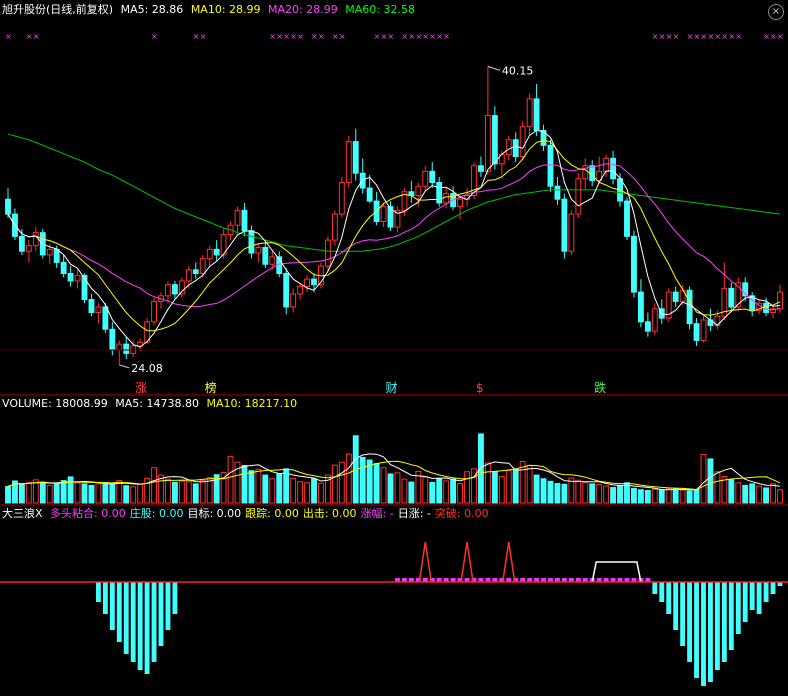 Image resolution: width=788 pixels, height=696 pixels. I want to click on indicator-name: 大三浪X, so click(22, 513).